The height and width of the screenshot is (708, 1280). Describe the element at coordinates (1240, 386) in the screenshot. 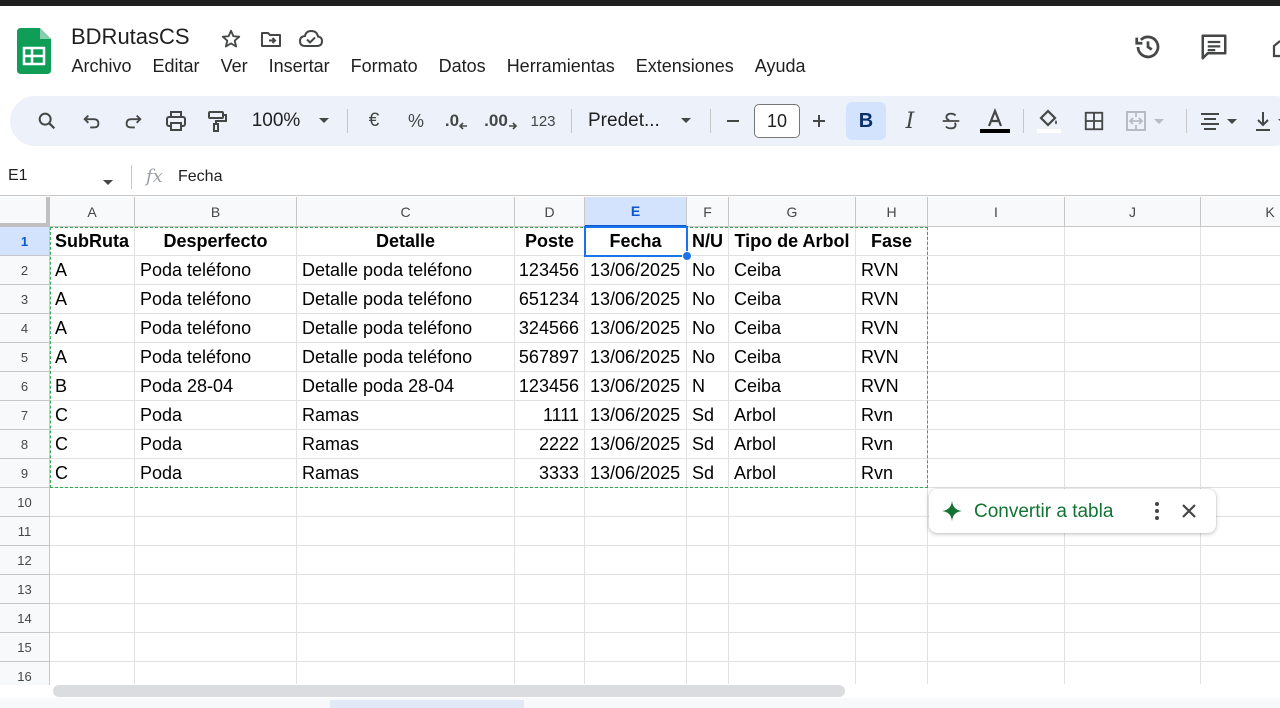

I see `cell-k6` at that location.